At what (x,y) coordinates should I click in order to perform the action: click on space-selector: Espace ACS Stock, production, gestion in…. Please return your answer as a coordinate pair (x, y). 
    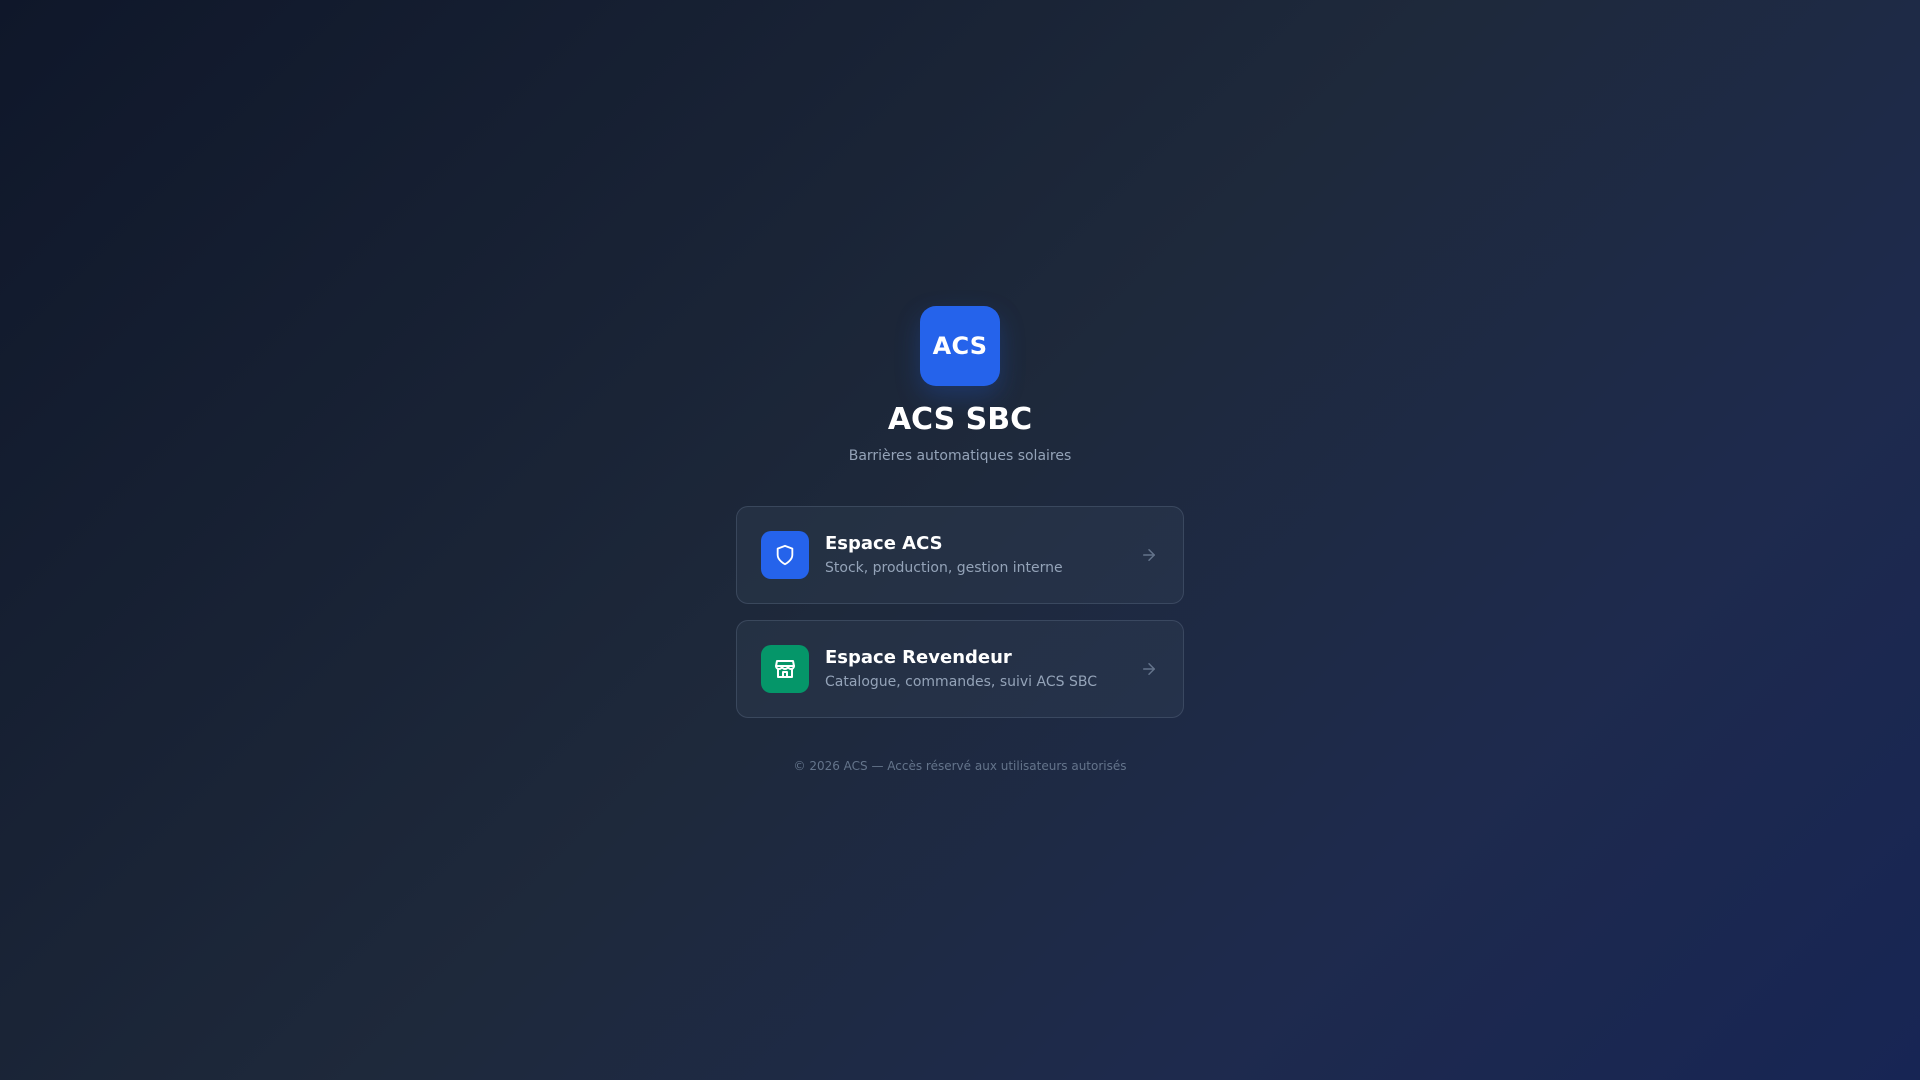
    Looking at the image, I should click on (960, 612).